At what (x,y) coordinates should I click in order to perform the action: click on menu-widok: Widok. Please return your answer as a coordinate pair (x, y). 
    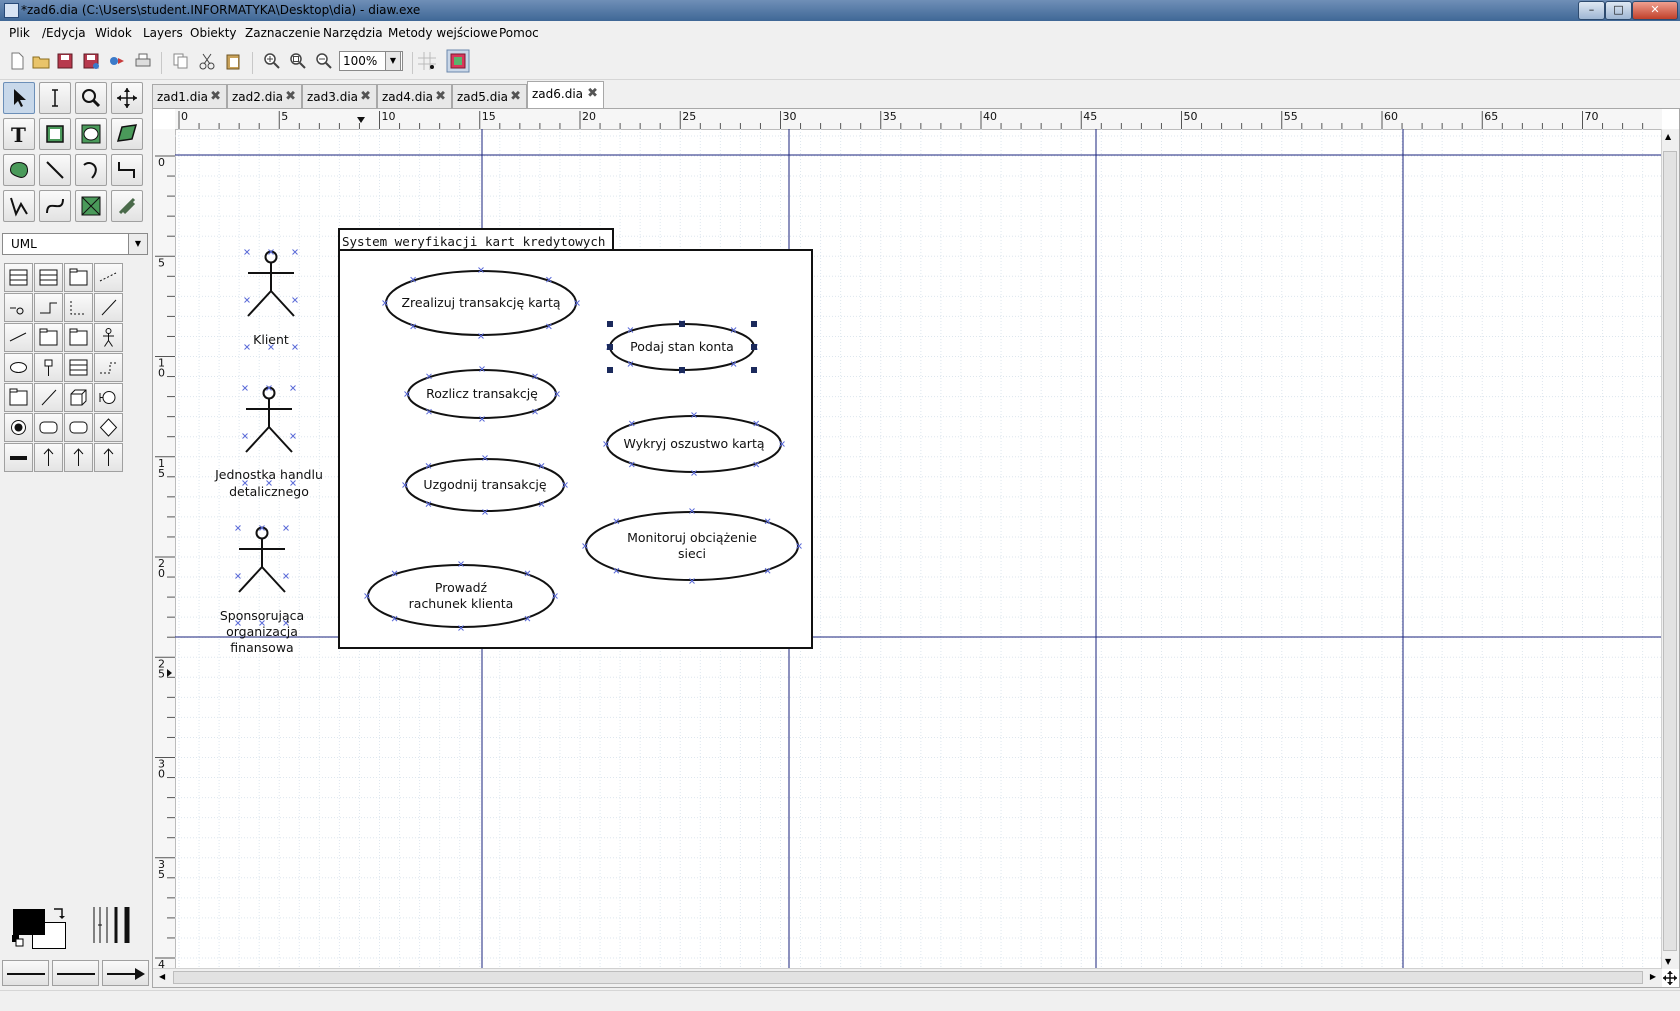
    Looking at the image, I should click on (113, 33).